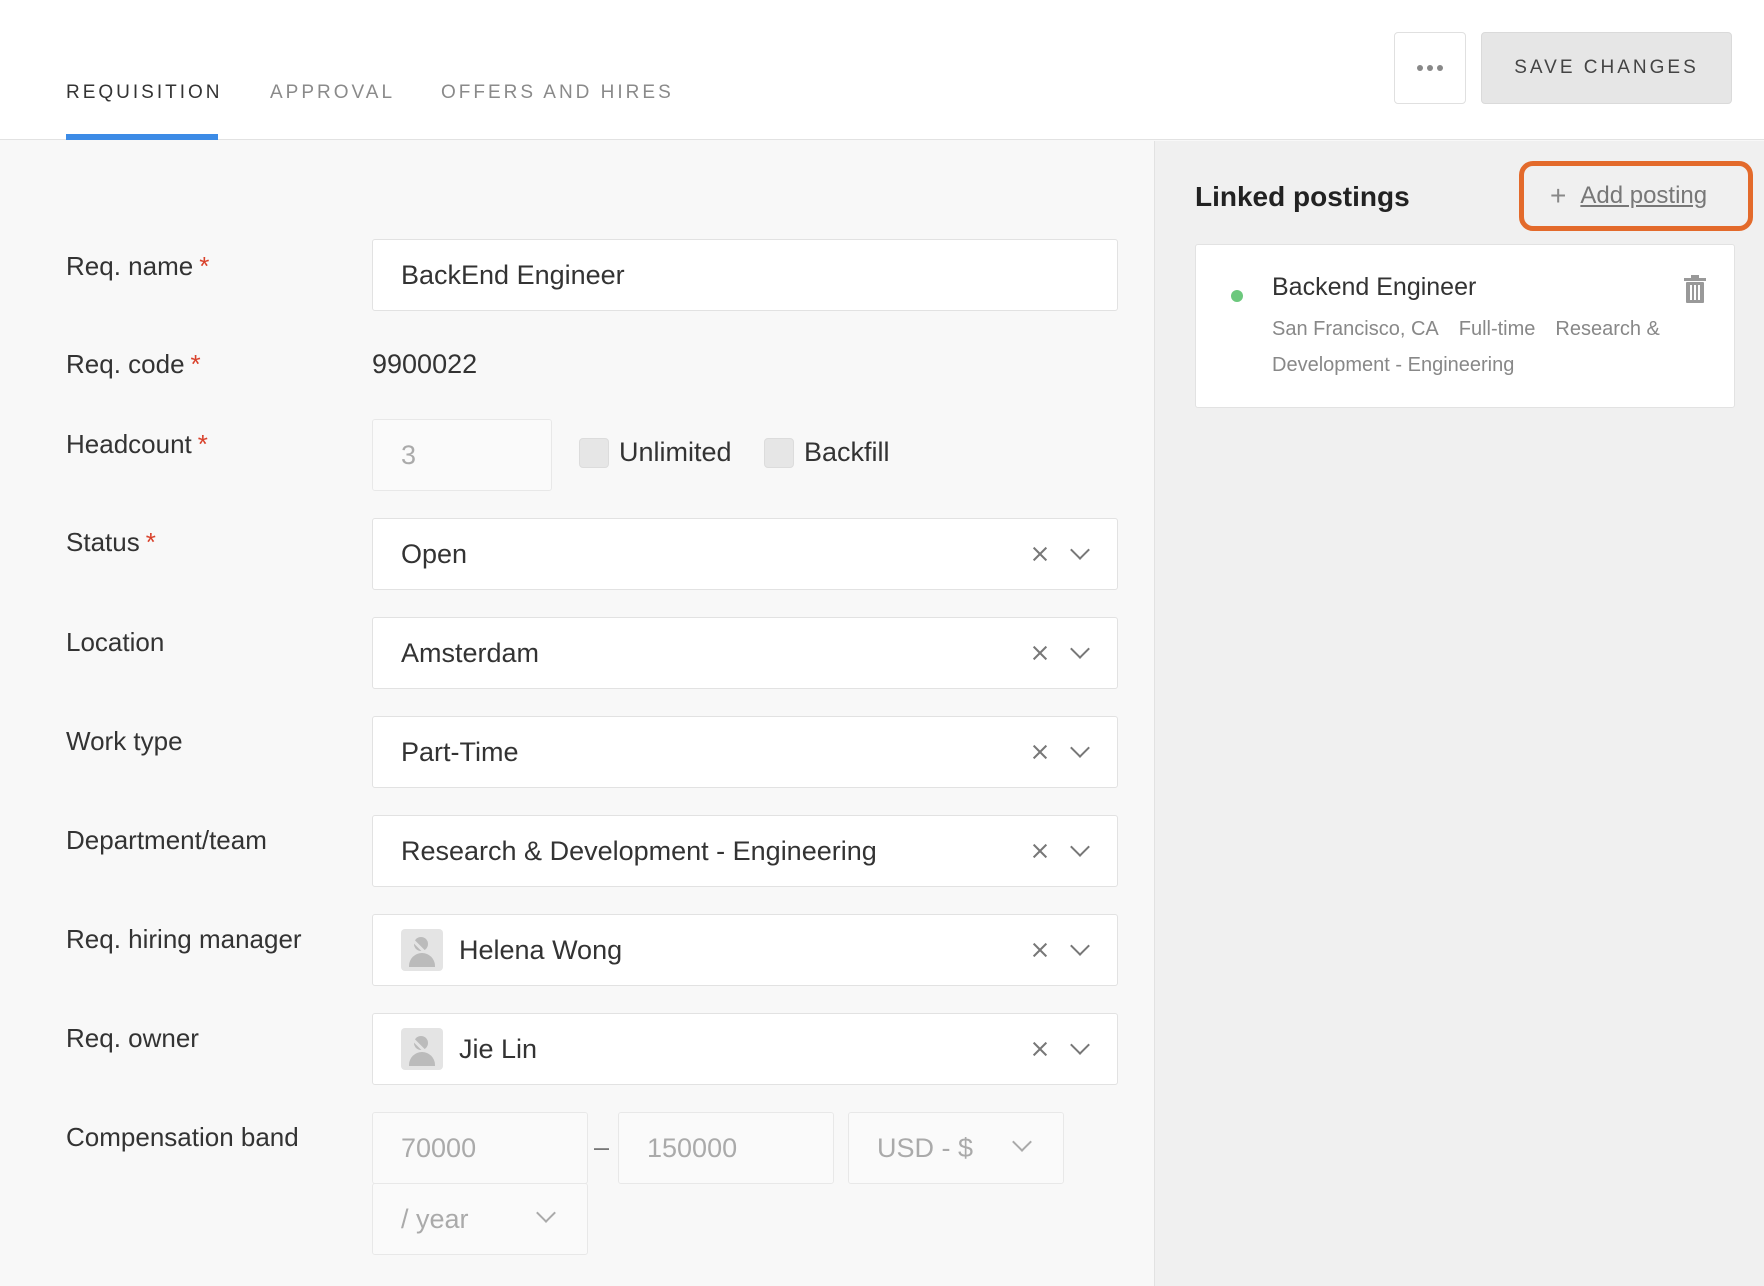 This screenshot has width=1764, height=1286. What do you see at coordinates (142, 137) in the screenshot?
I see `active-tab-indicator` at bounding box center [142, 137].